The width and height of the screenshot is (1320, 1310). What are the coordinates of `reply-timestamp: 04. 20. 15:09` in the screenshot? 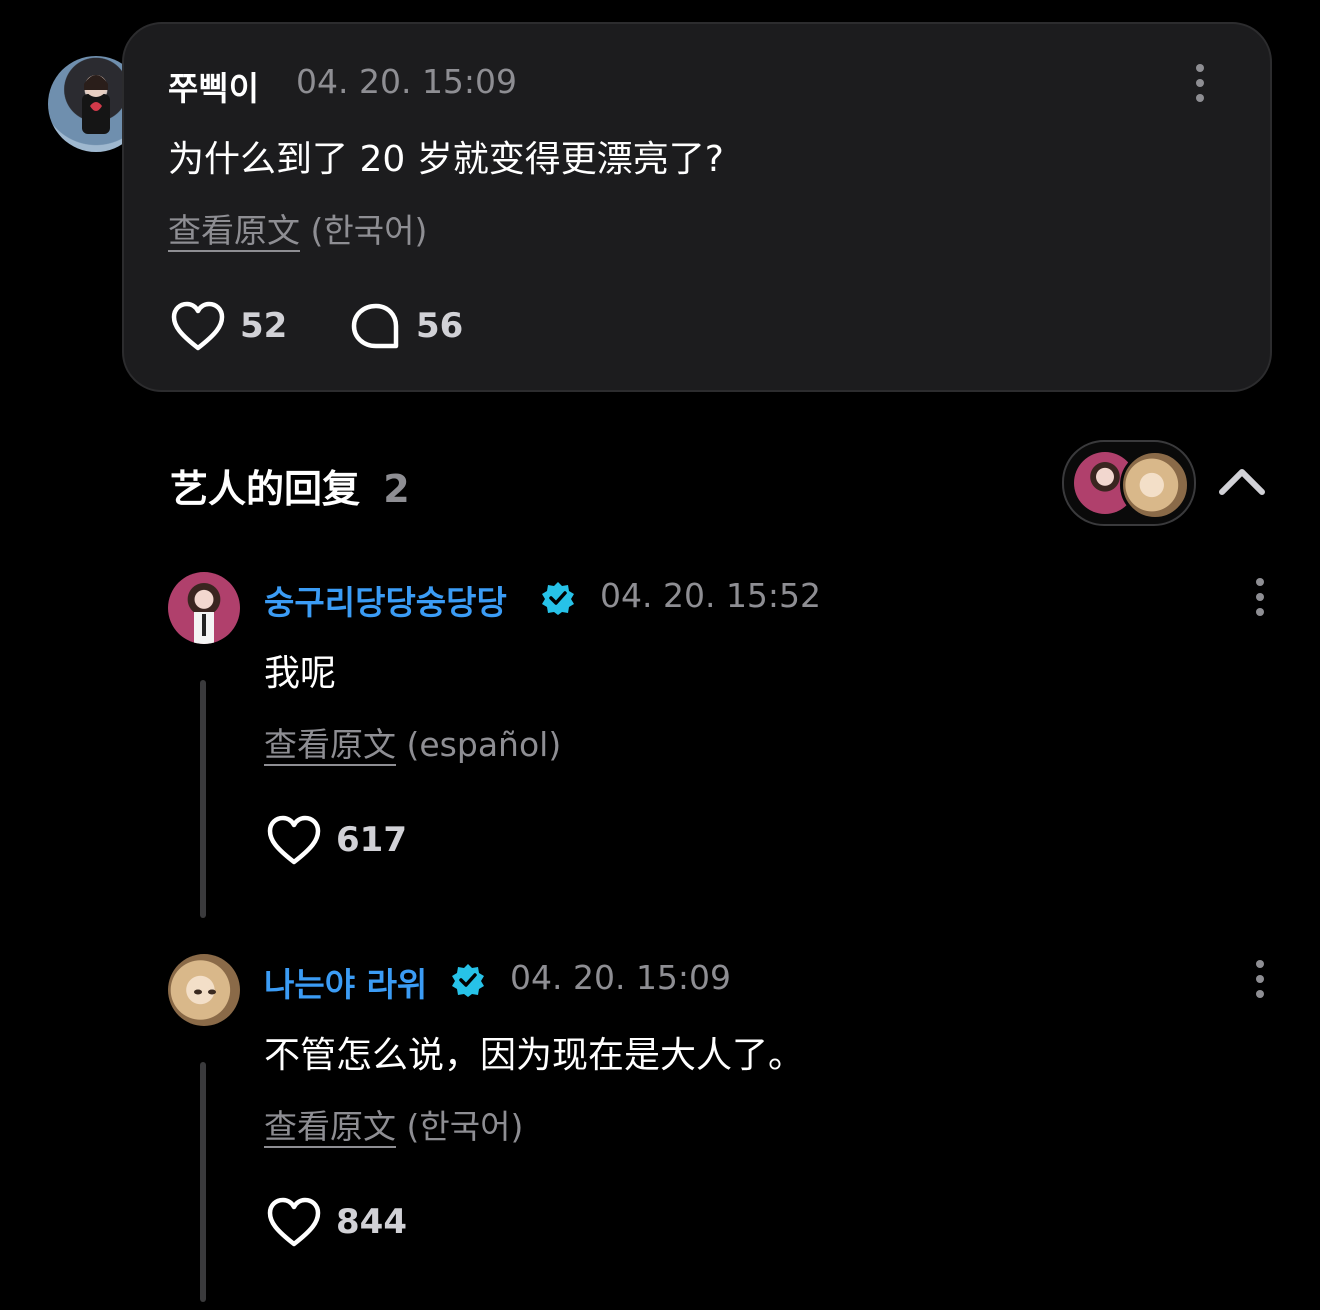 It's located at (621, 977).